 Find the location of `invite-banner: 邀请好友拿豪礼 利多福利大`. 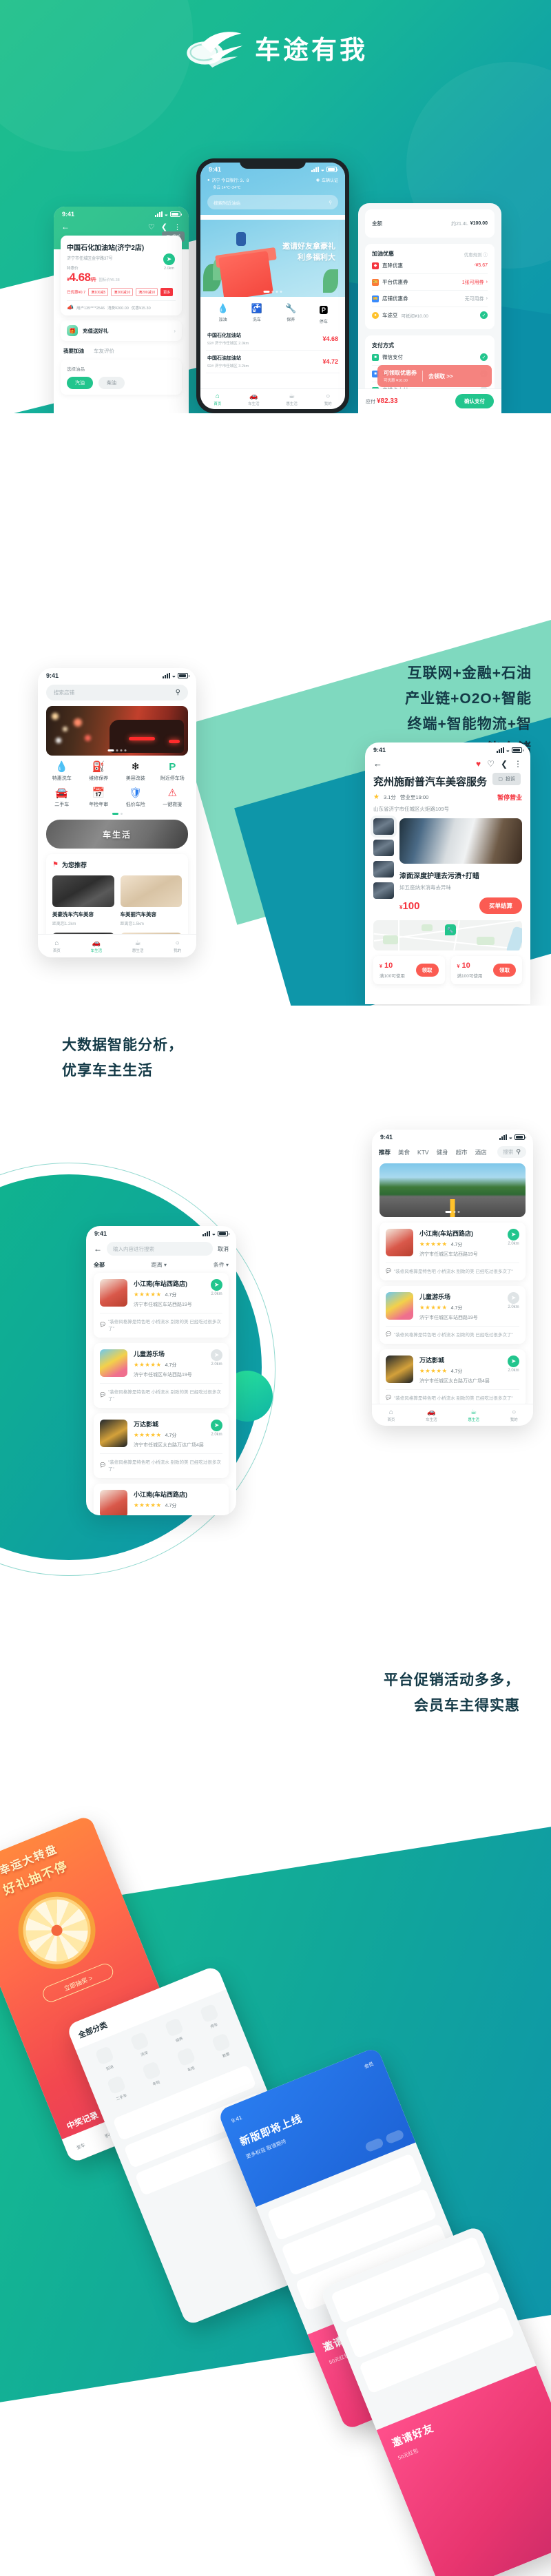

invite-banner: 邀请好友拿豪礼 利多福利大 is located at coordinates (272, 258).